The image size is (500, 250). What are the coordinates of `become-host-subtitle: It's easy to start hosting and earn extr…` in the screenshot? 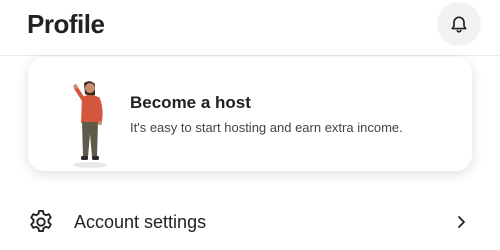 It's located at (266, 127).